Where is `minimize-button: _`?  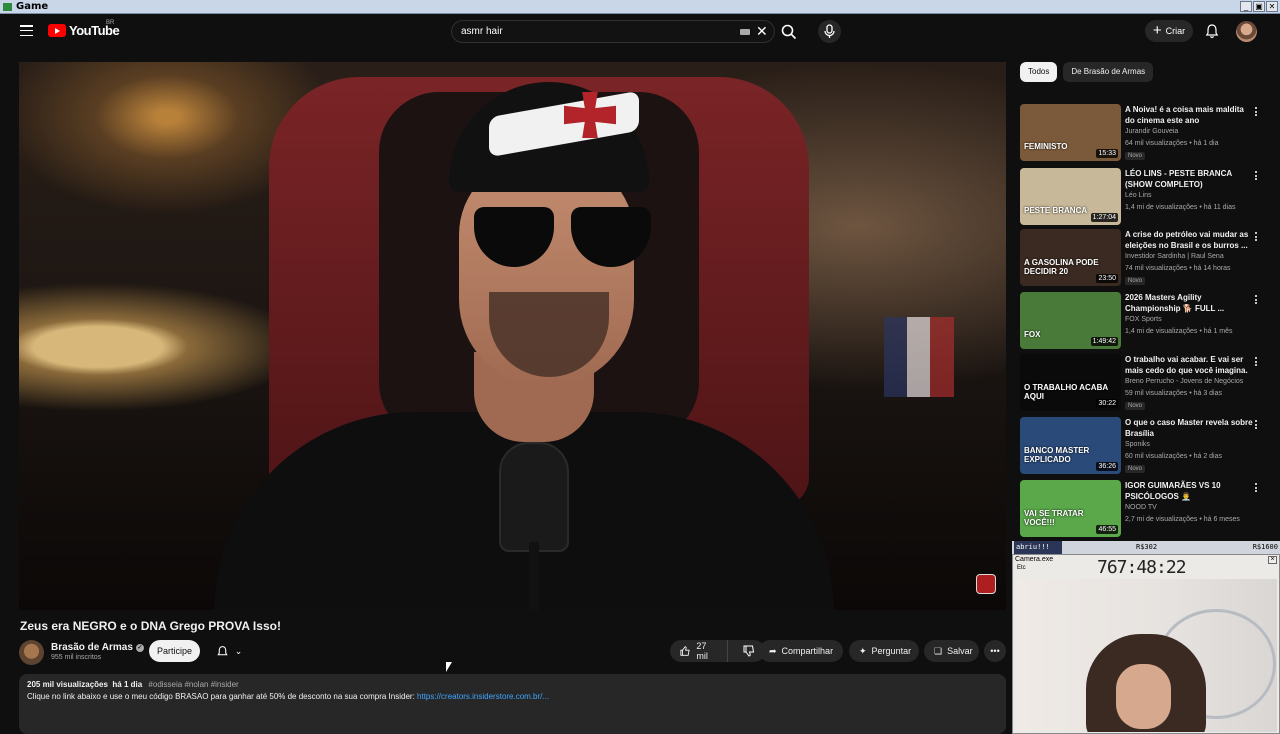 minimize-button: _ is located at coordinates (1246, 6).